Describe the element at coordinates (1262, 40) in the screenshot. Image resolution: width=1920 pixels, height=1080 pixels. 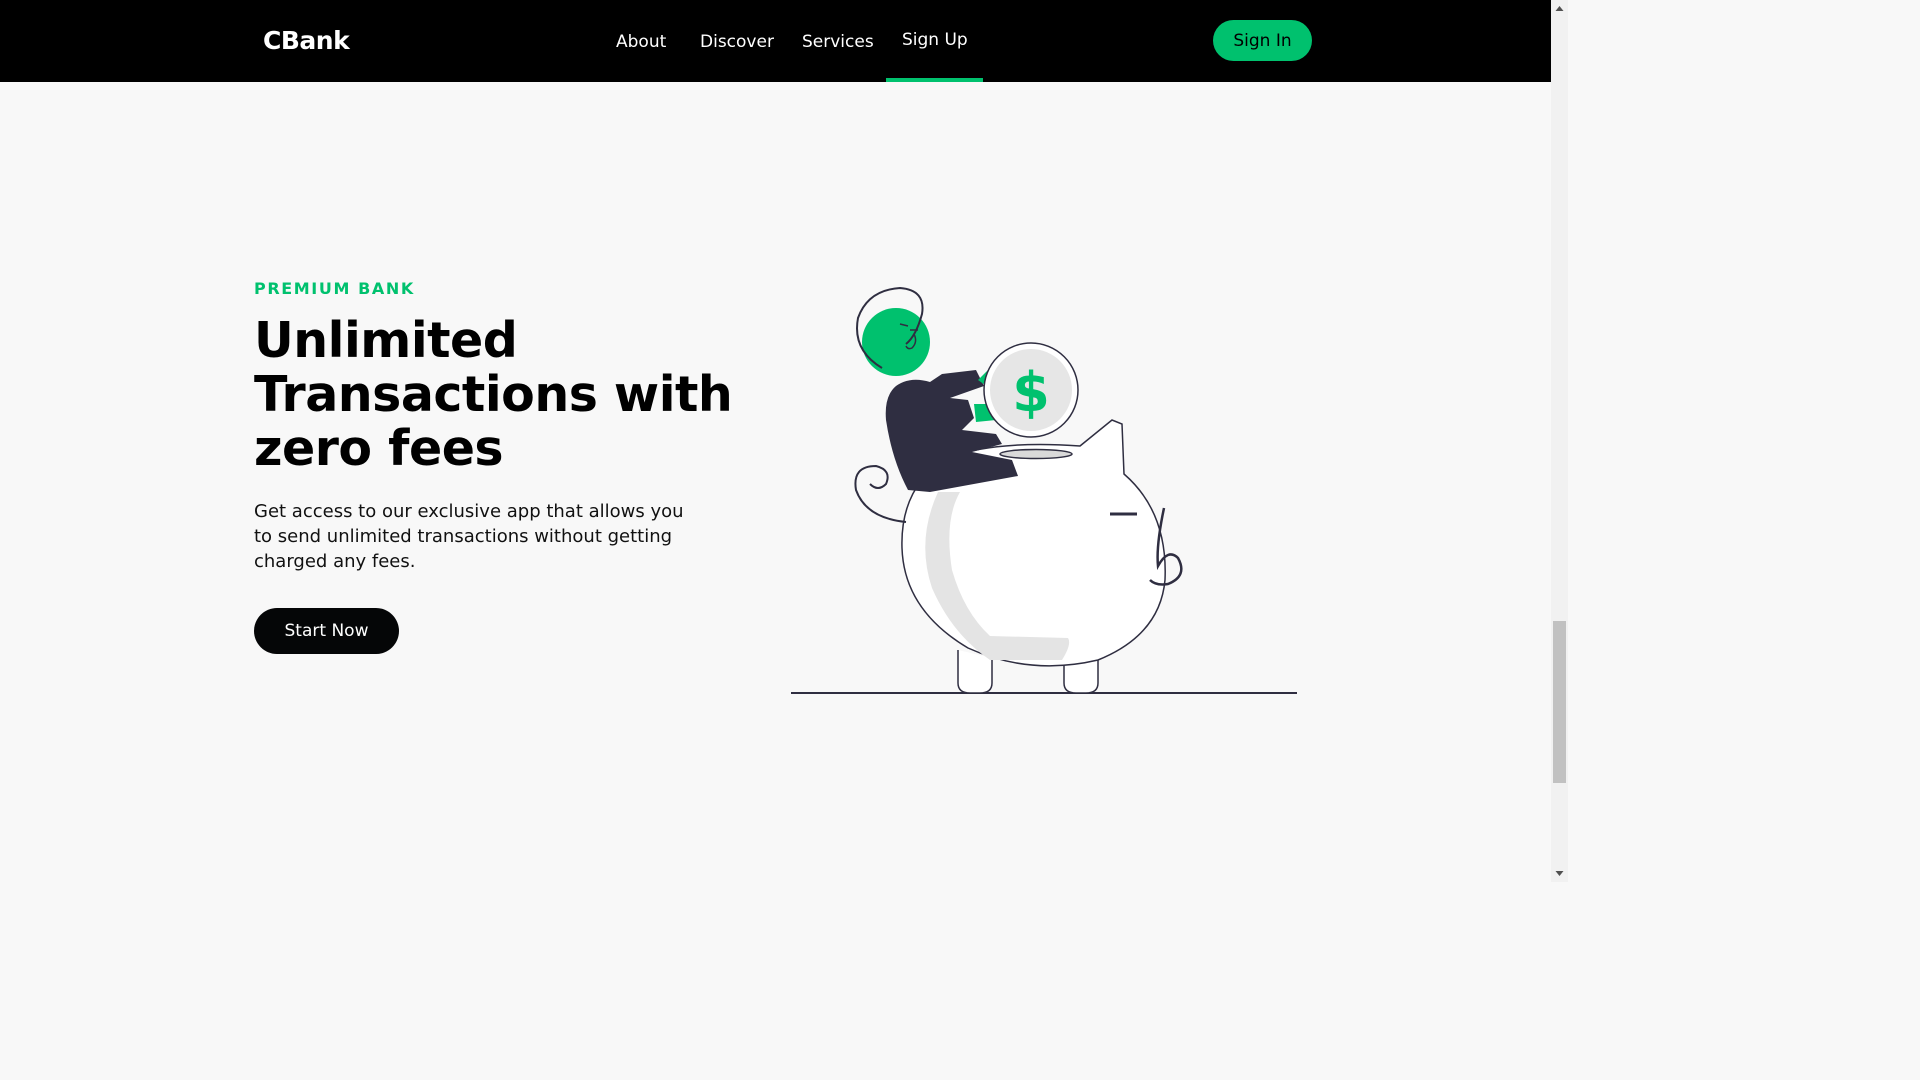
I see `signin-button: Sign In` at that location.